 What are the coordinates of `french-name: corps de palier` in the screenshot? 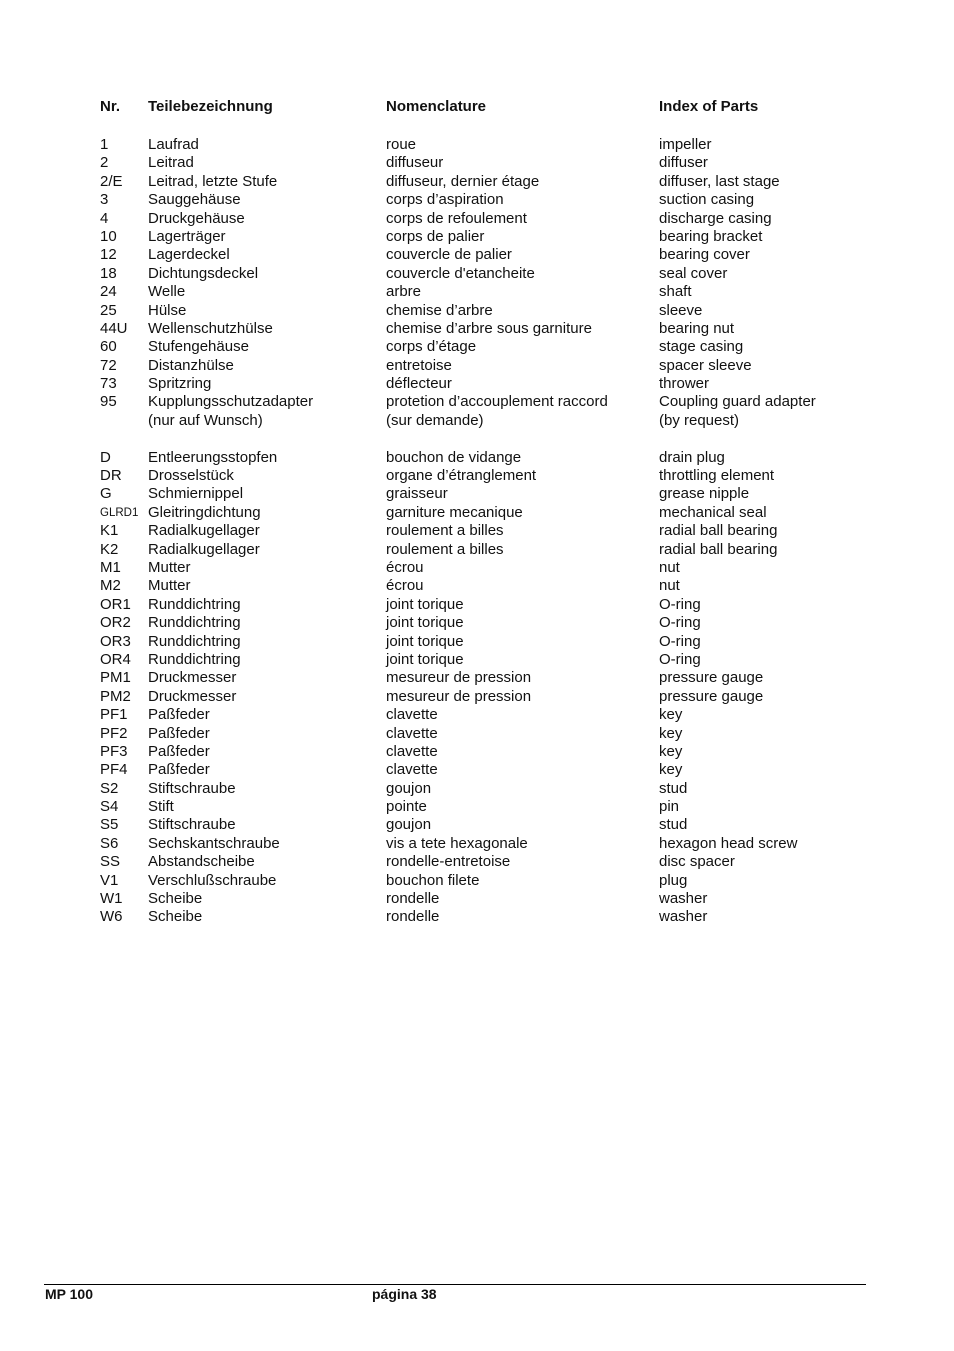 It's located at (435, 236).